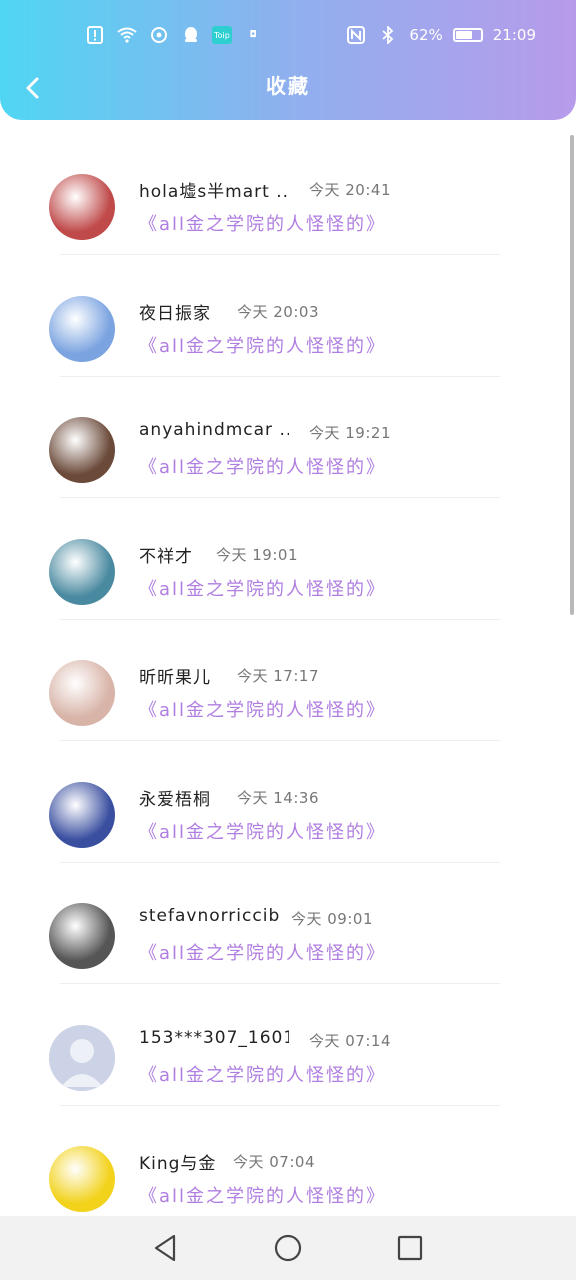  I want to click on system-nav-bar, so click(288, 1248).